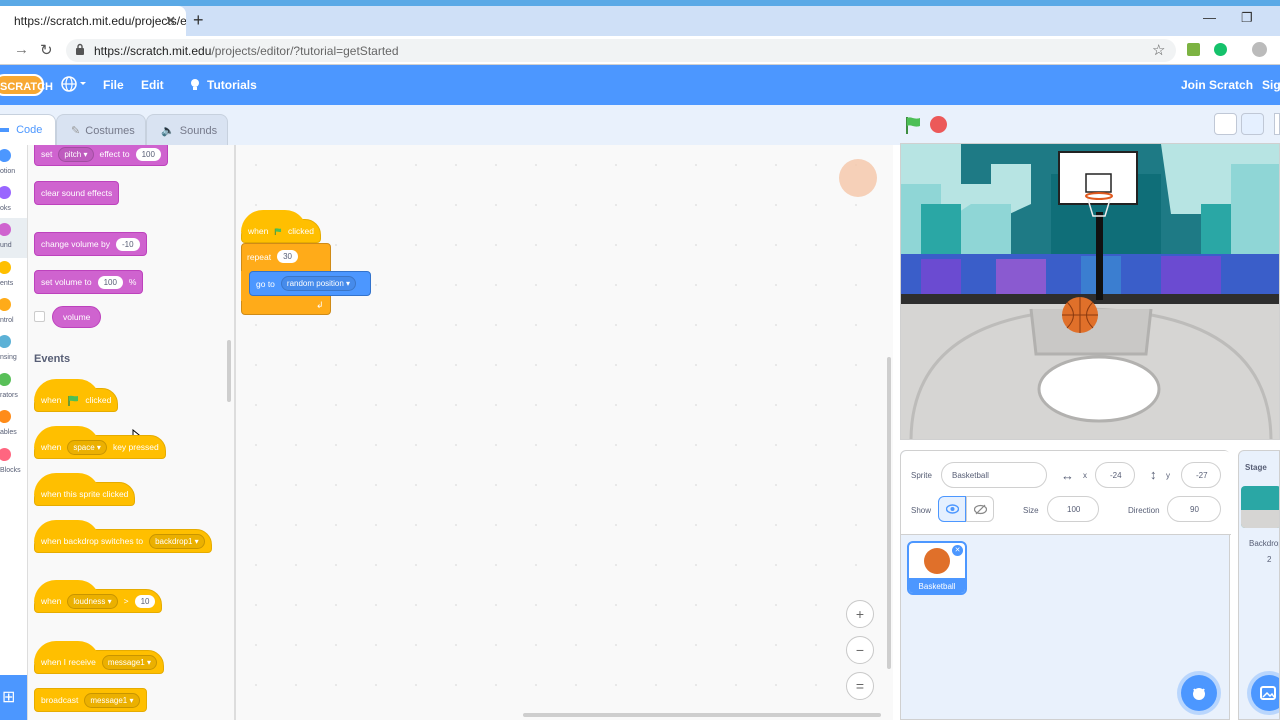  Describe the element at coordinates (994, 475) in the screenshot. I see `sprite-name-input: Basketball` at that location.